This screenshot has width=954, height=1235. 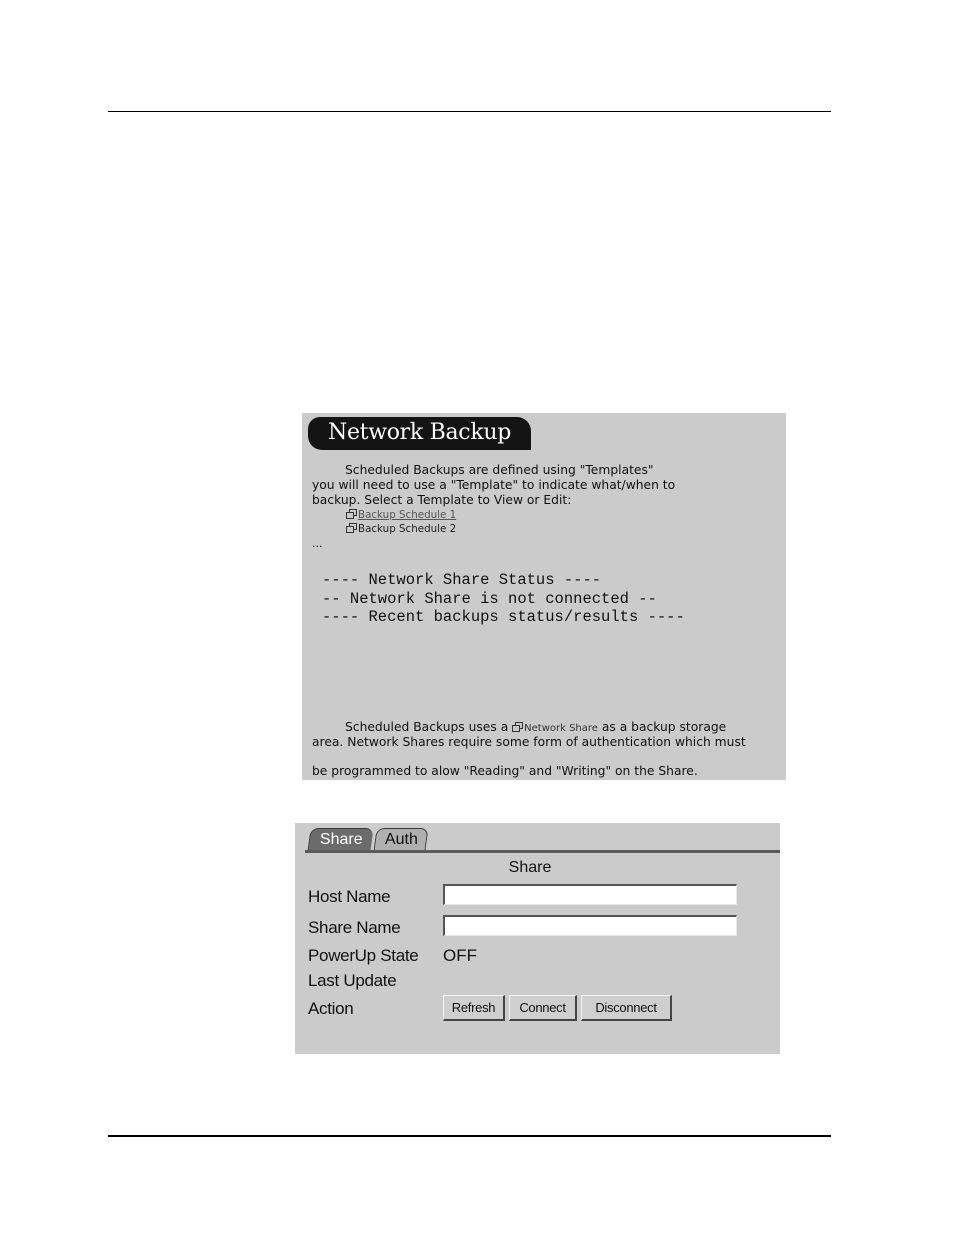 I want to click on template-label: Backup Schedule 2, so click(x=407, y=529).